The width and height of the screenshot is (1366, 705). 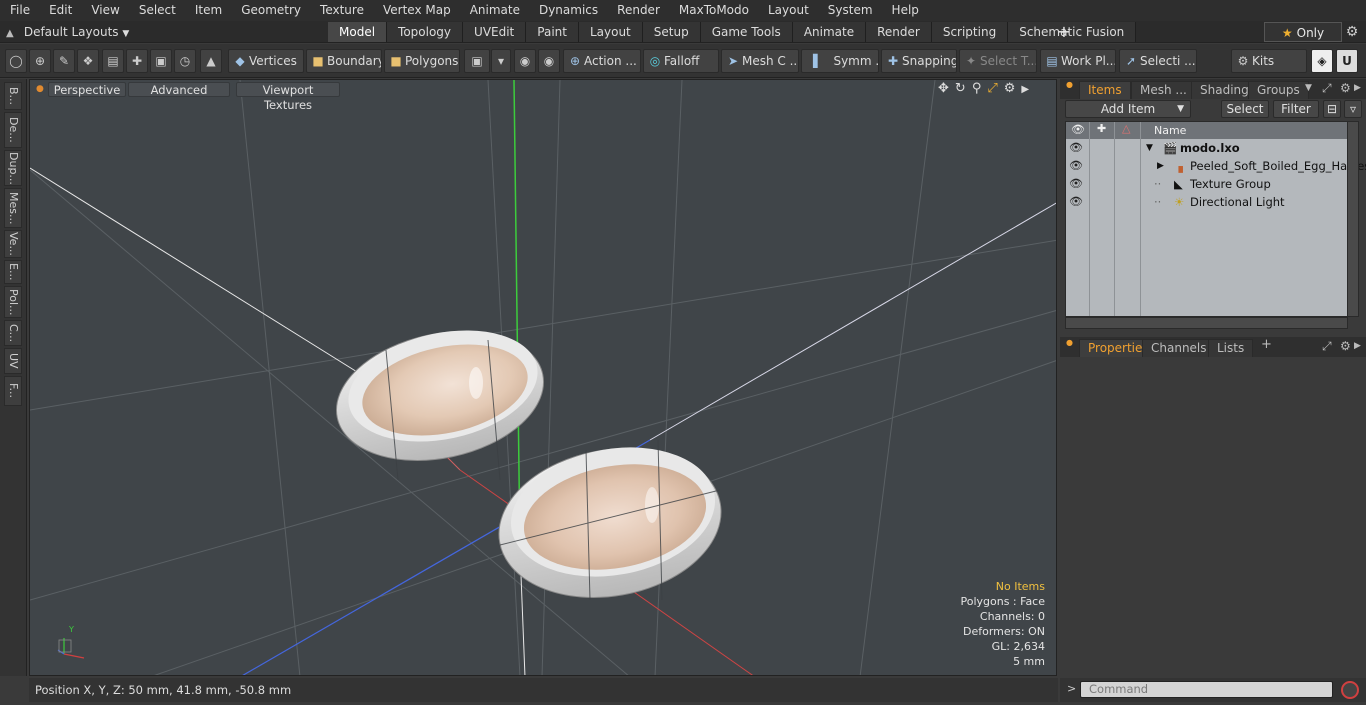 I want to click on funnel-icon: ▿, so click(x=1353, y=109).